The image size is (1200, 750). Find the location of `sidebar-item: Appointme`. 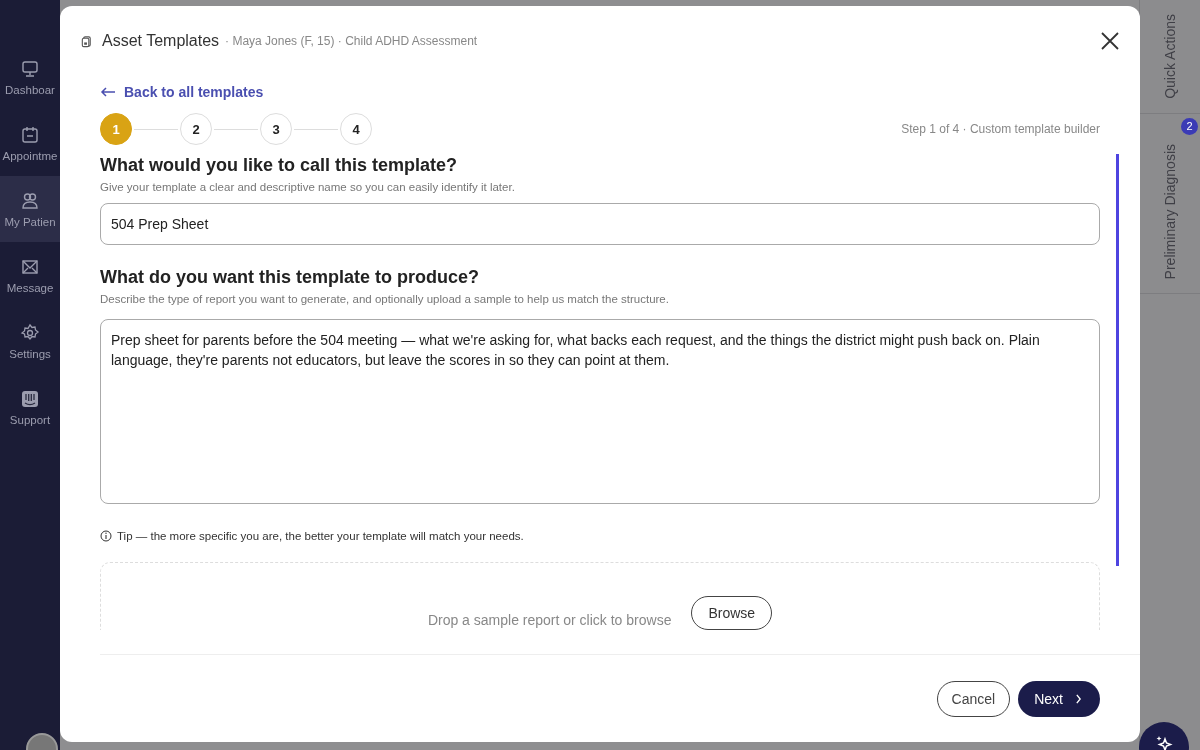

sidebar-item: Appointme is located at coordinates (30, 143).